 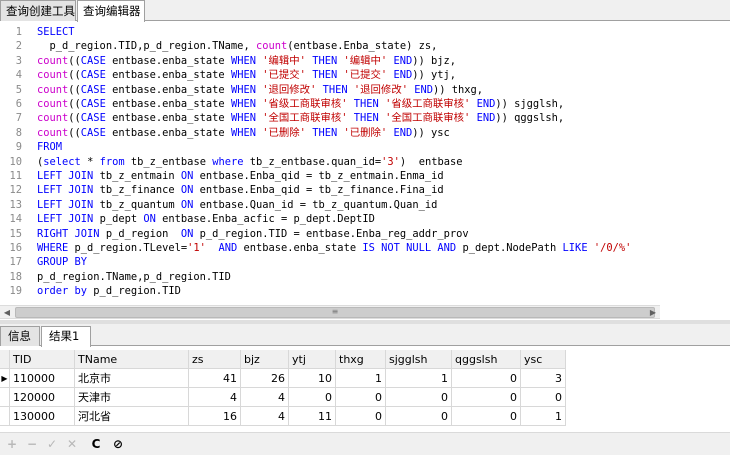 What do you see at coordinates (653, 312) in the screenshot?
I see `scroll-right-arrow-icon: ▶` at bounding box center [653, 312].